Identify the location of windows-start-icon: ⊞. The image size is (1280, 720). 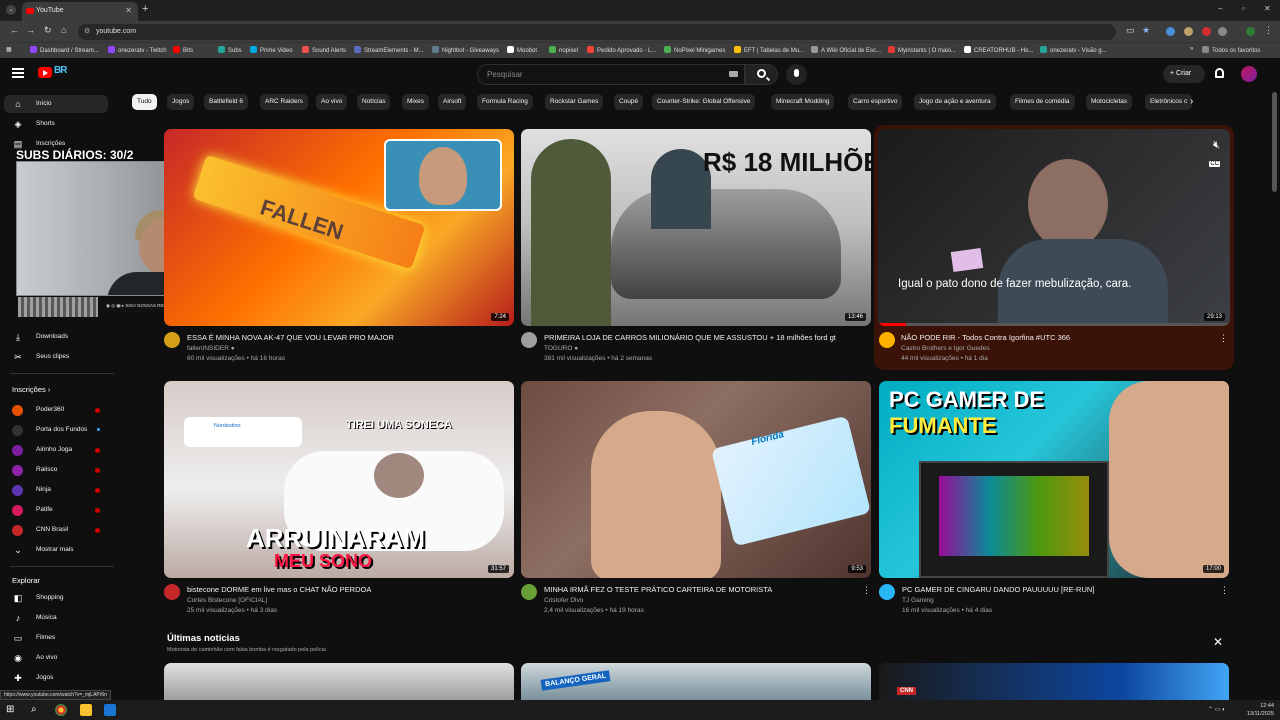
(12, 710).